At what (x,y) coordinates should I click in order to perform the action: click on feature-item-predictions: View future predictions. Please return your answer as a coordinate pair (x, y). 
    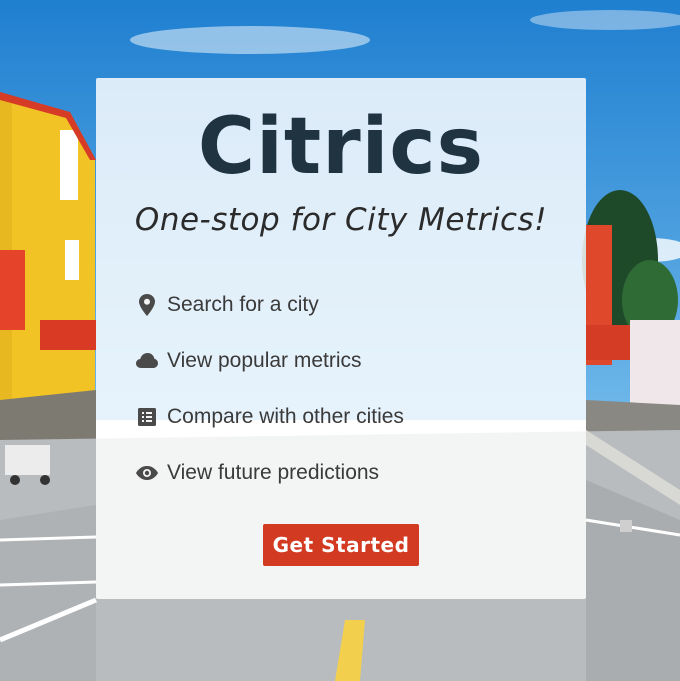
    Looking at the image, I should click on (346, 473).